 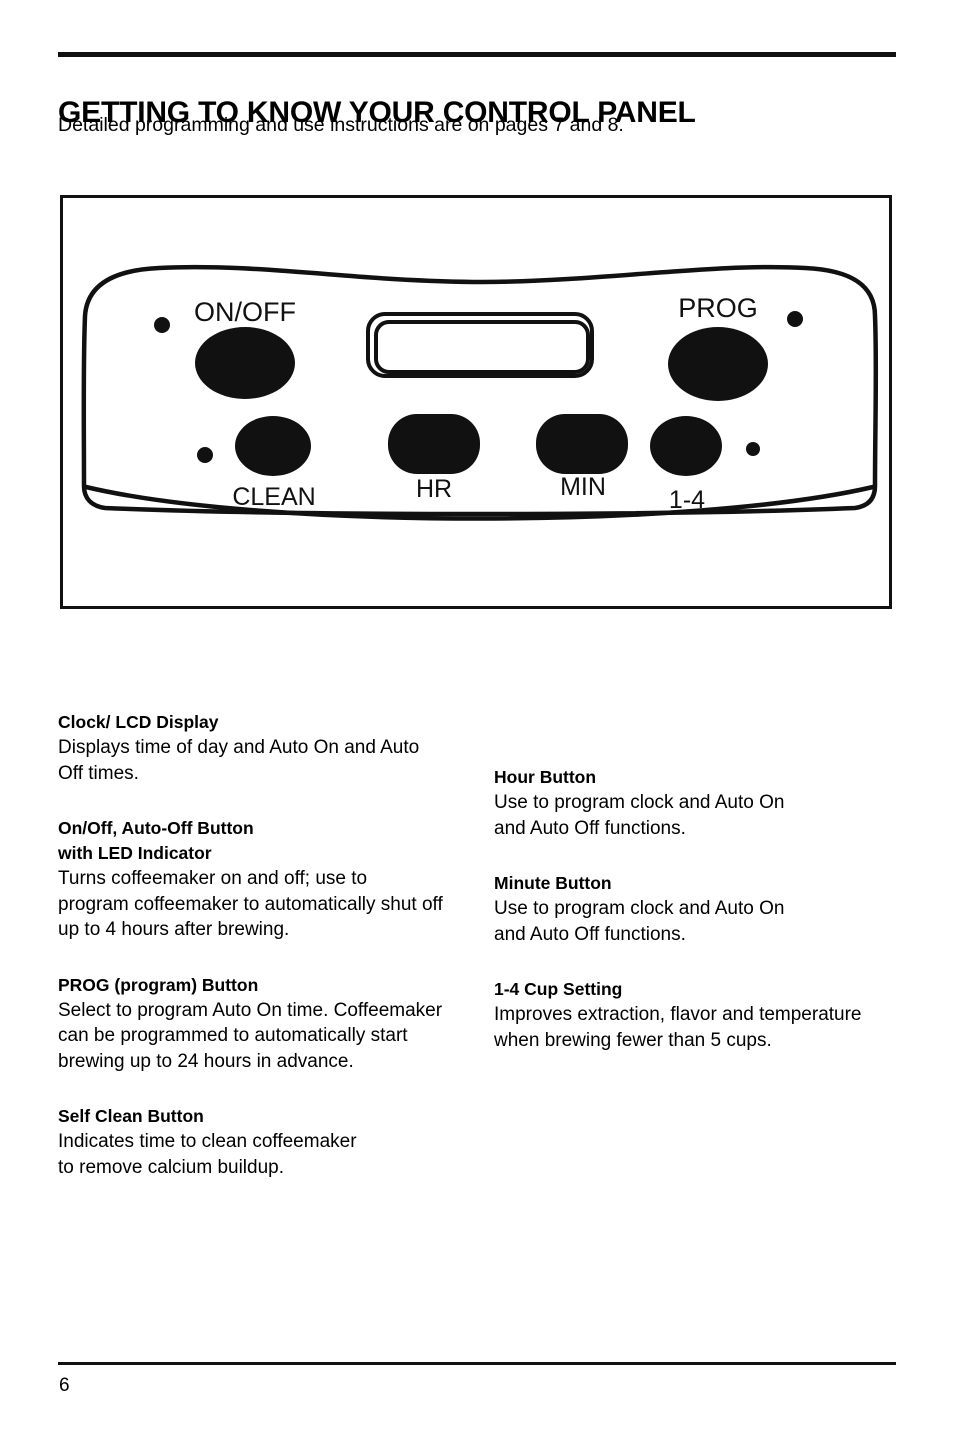 What do you see at coordinates (718, 364) in the screenshot?
I see `prog-button` at bounding box center [718, 364].